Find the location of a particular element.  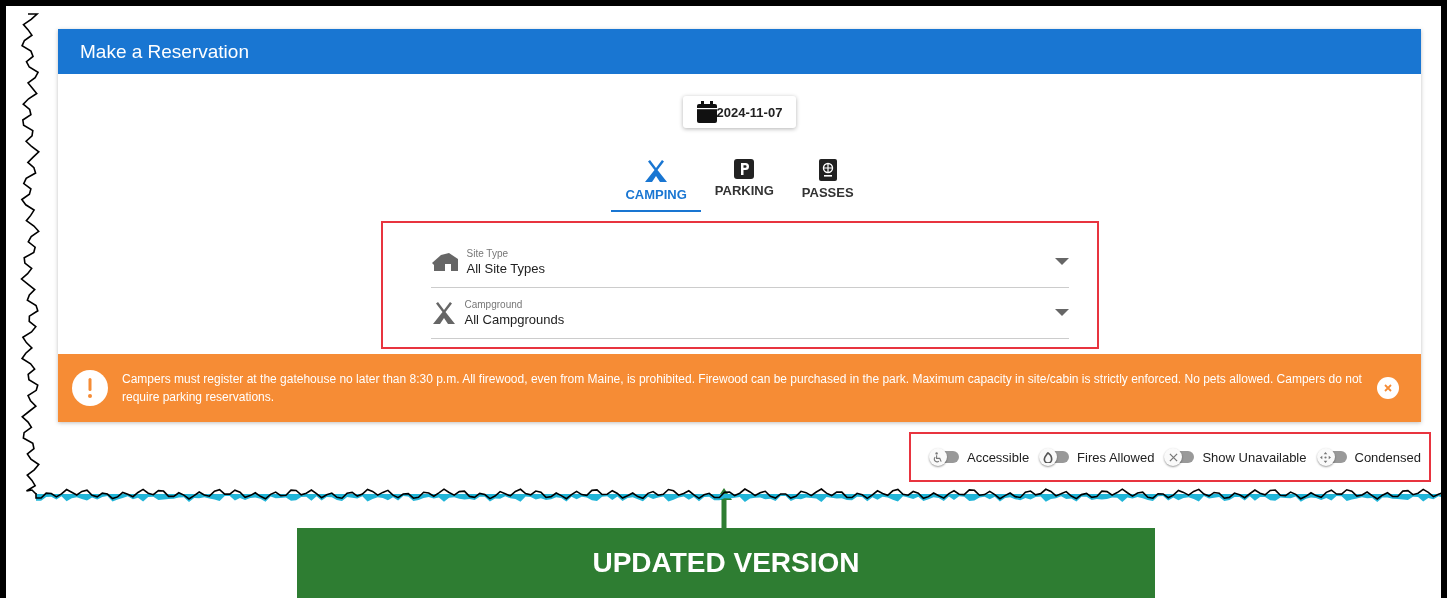

parking-icon is located at coordinates (744, 169).